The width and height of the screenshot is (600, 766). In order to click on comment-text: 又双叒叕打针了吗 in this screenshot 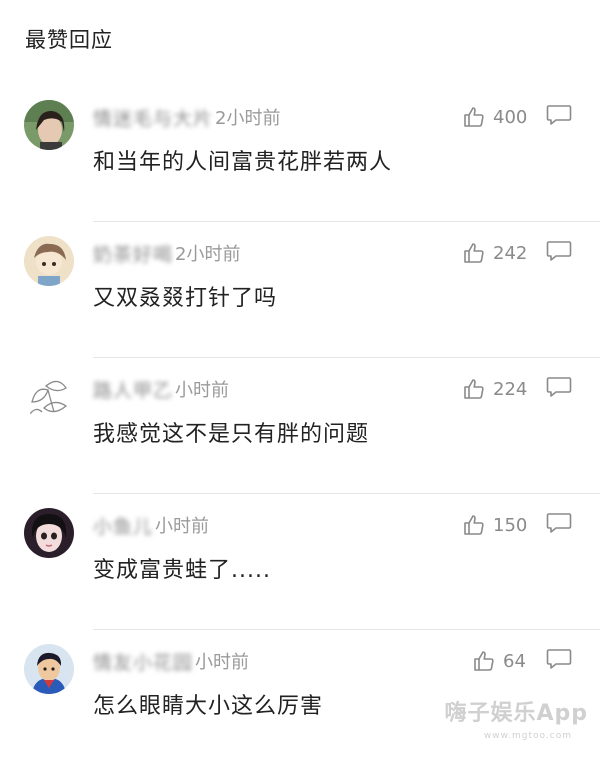, I will do `click(185, 298)`.